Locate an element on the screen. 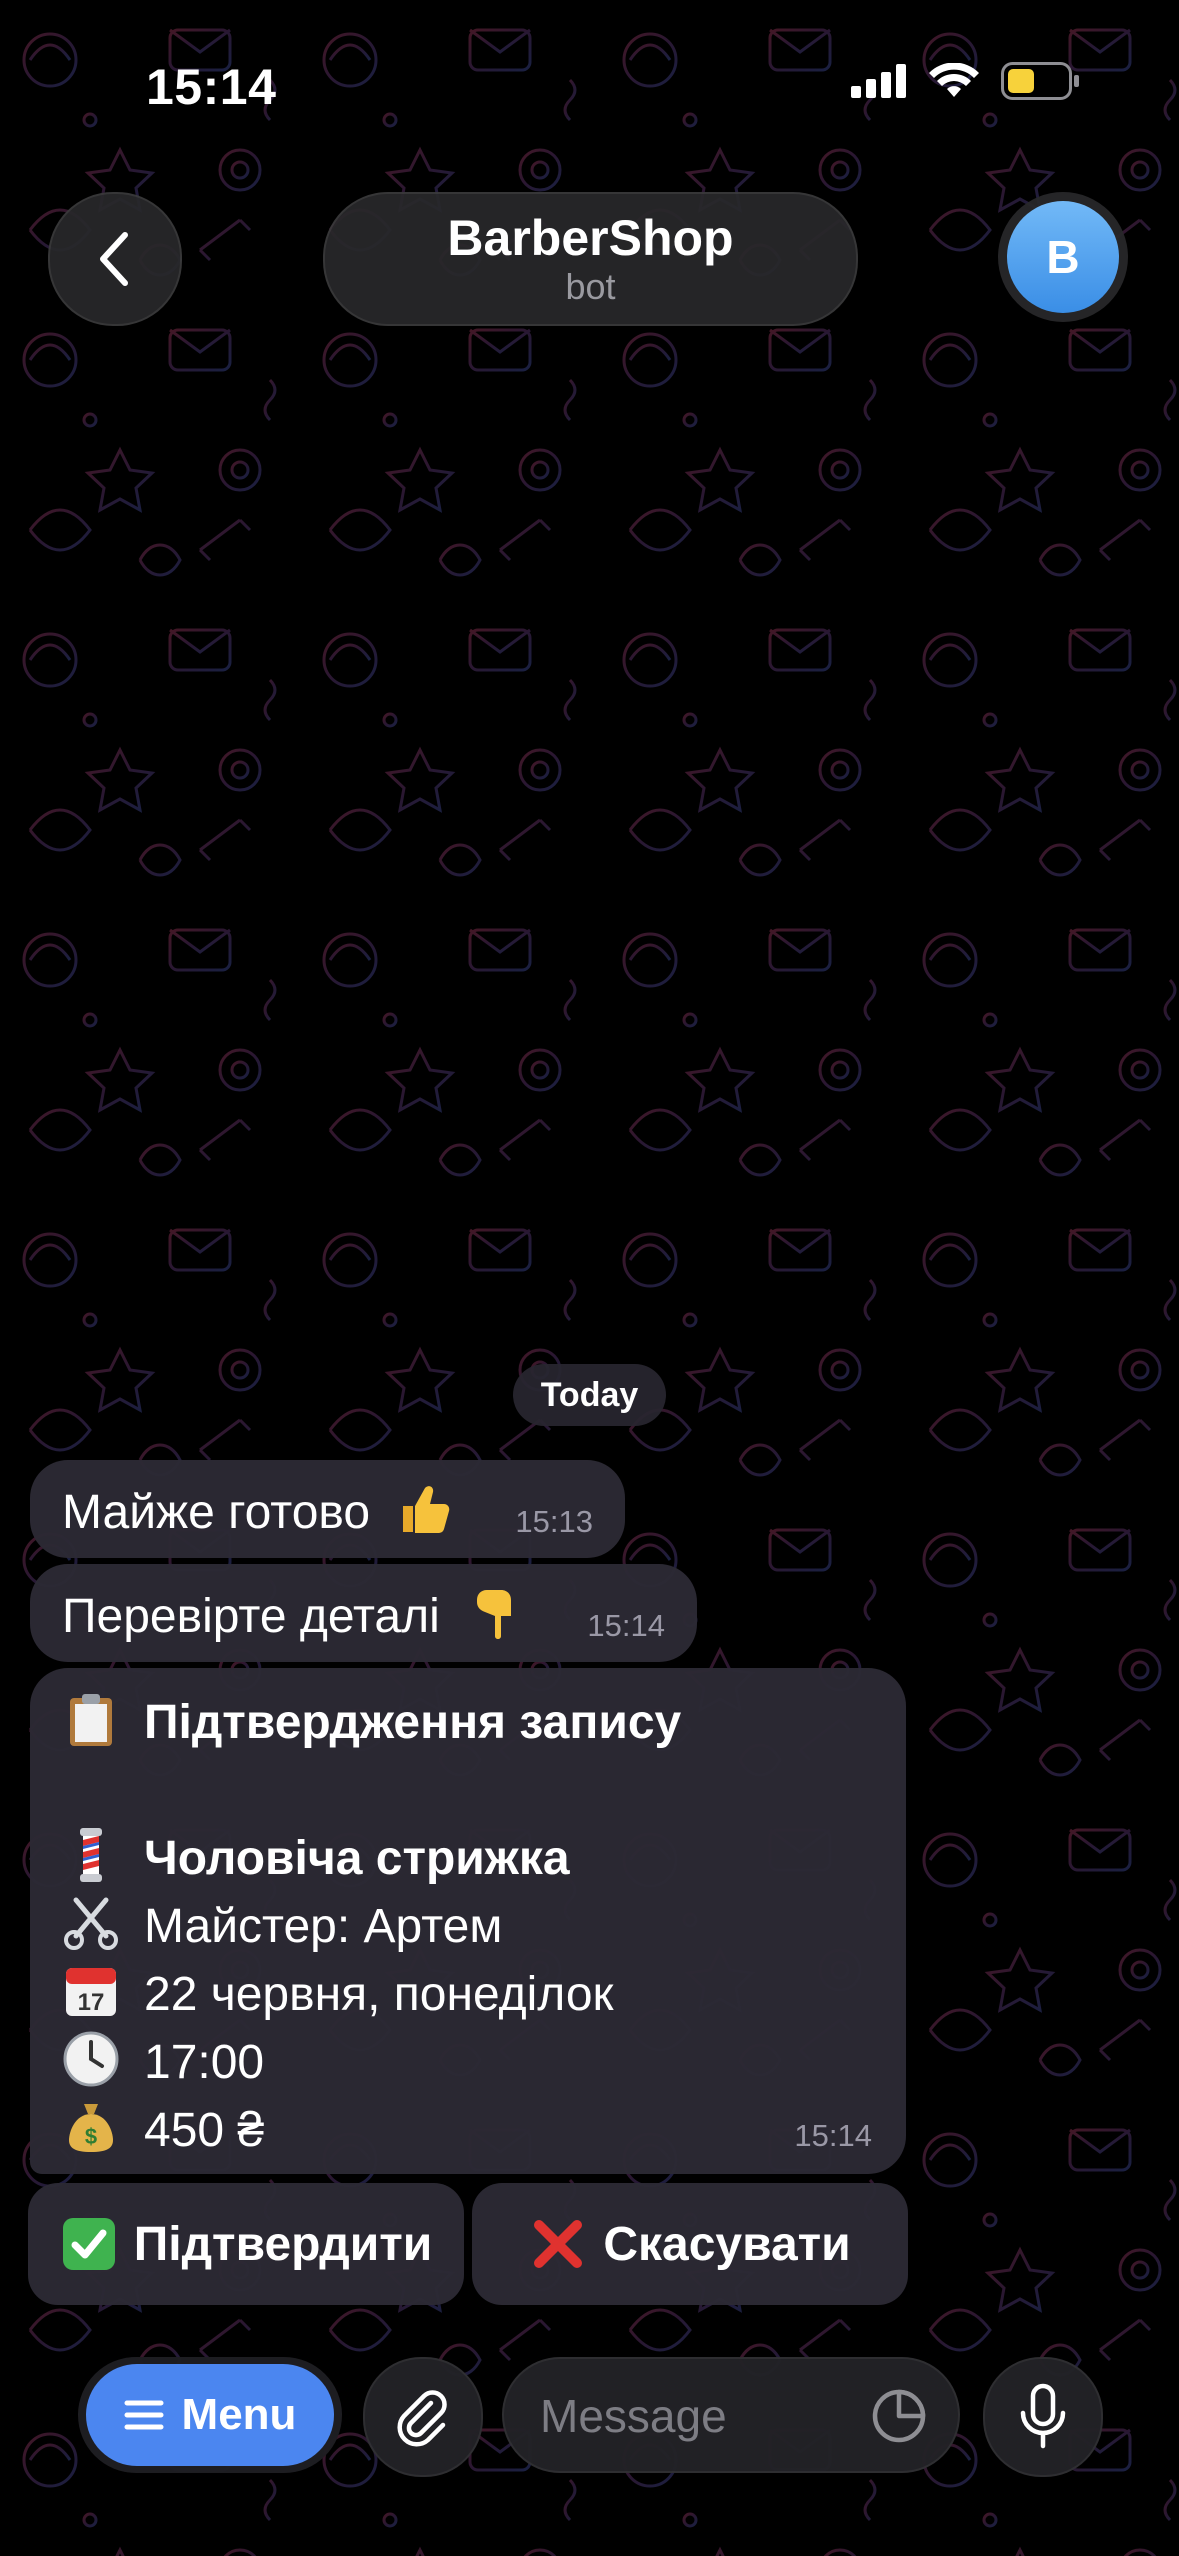 This screenshot has height=2556, width=1179. status-icons is located at coordinates (966, 81).